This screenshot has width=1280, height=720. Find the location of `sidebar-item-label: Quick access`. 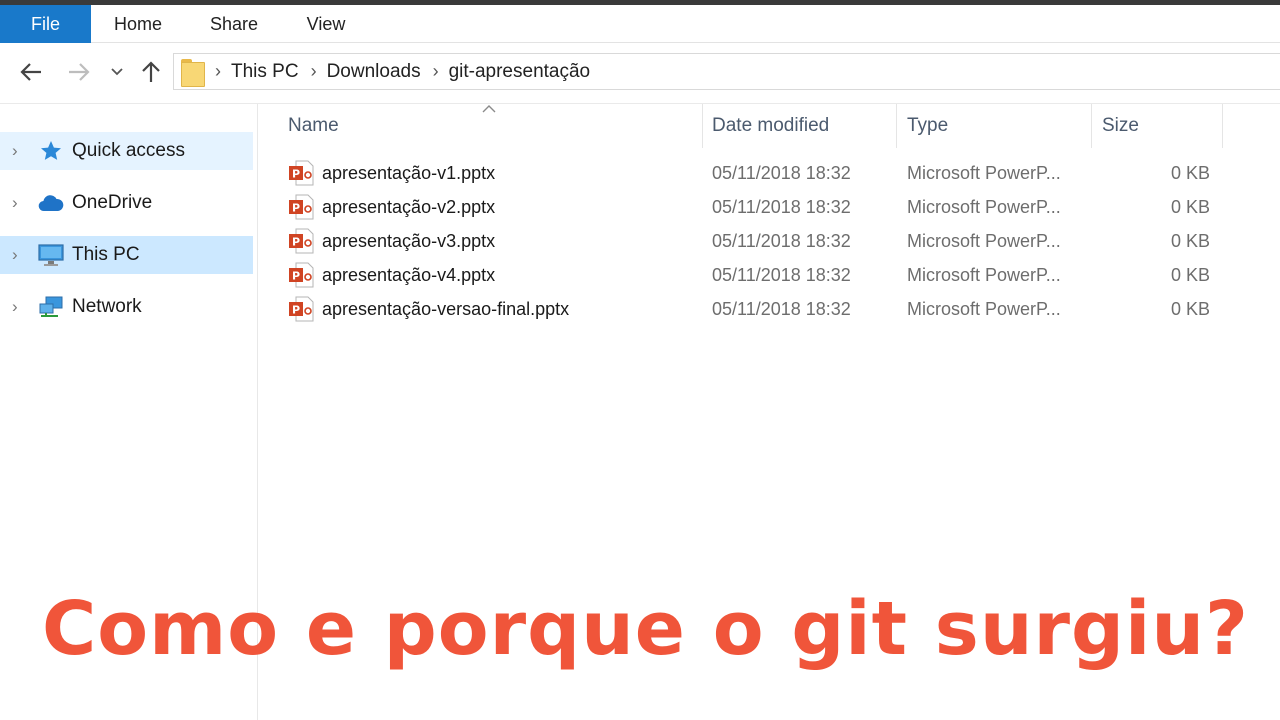

sidebar-item-label: Quick access is located at coordinates (128, 150).